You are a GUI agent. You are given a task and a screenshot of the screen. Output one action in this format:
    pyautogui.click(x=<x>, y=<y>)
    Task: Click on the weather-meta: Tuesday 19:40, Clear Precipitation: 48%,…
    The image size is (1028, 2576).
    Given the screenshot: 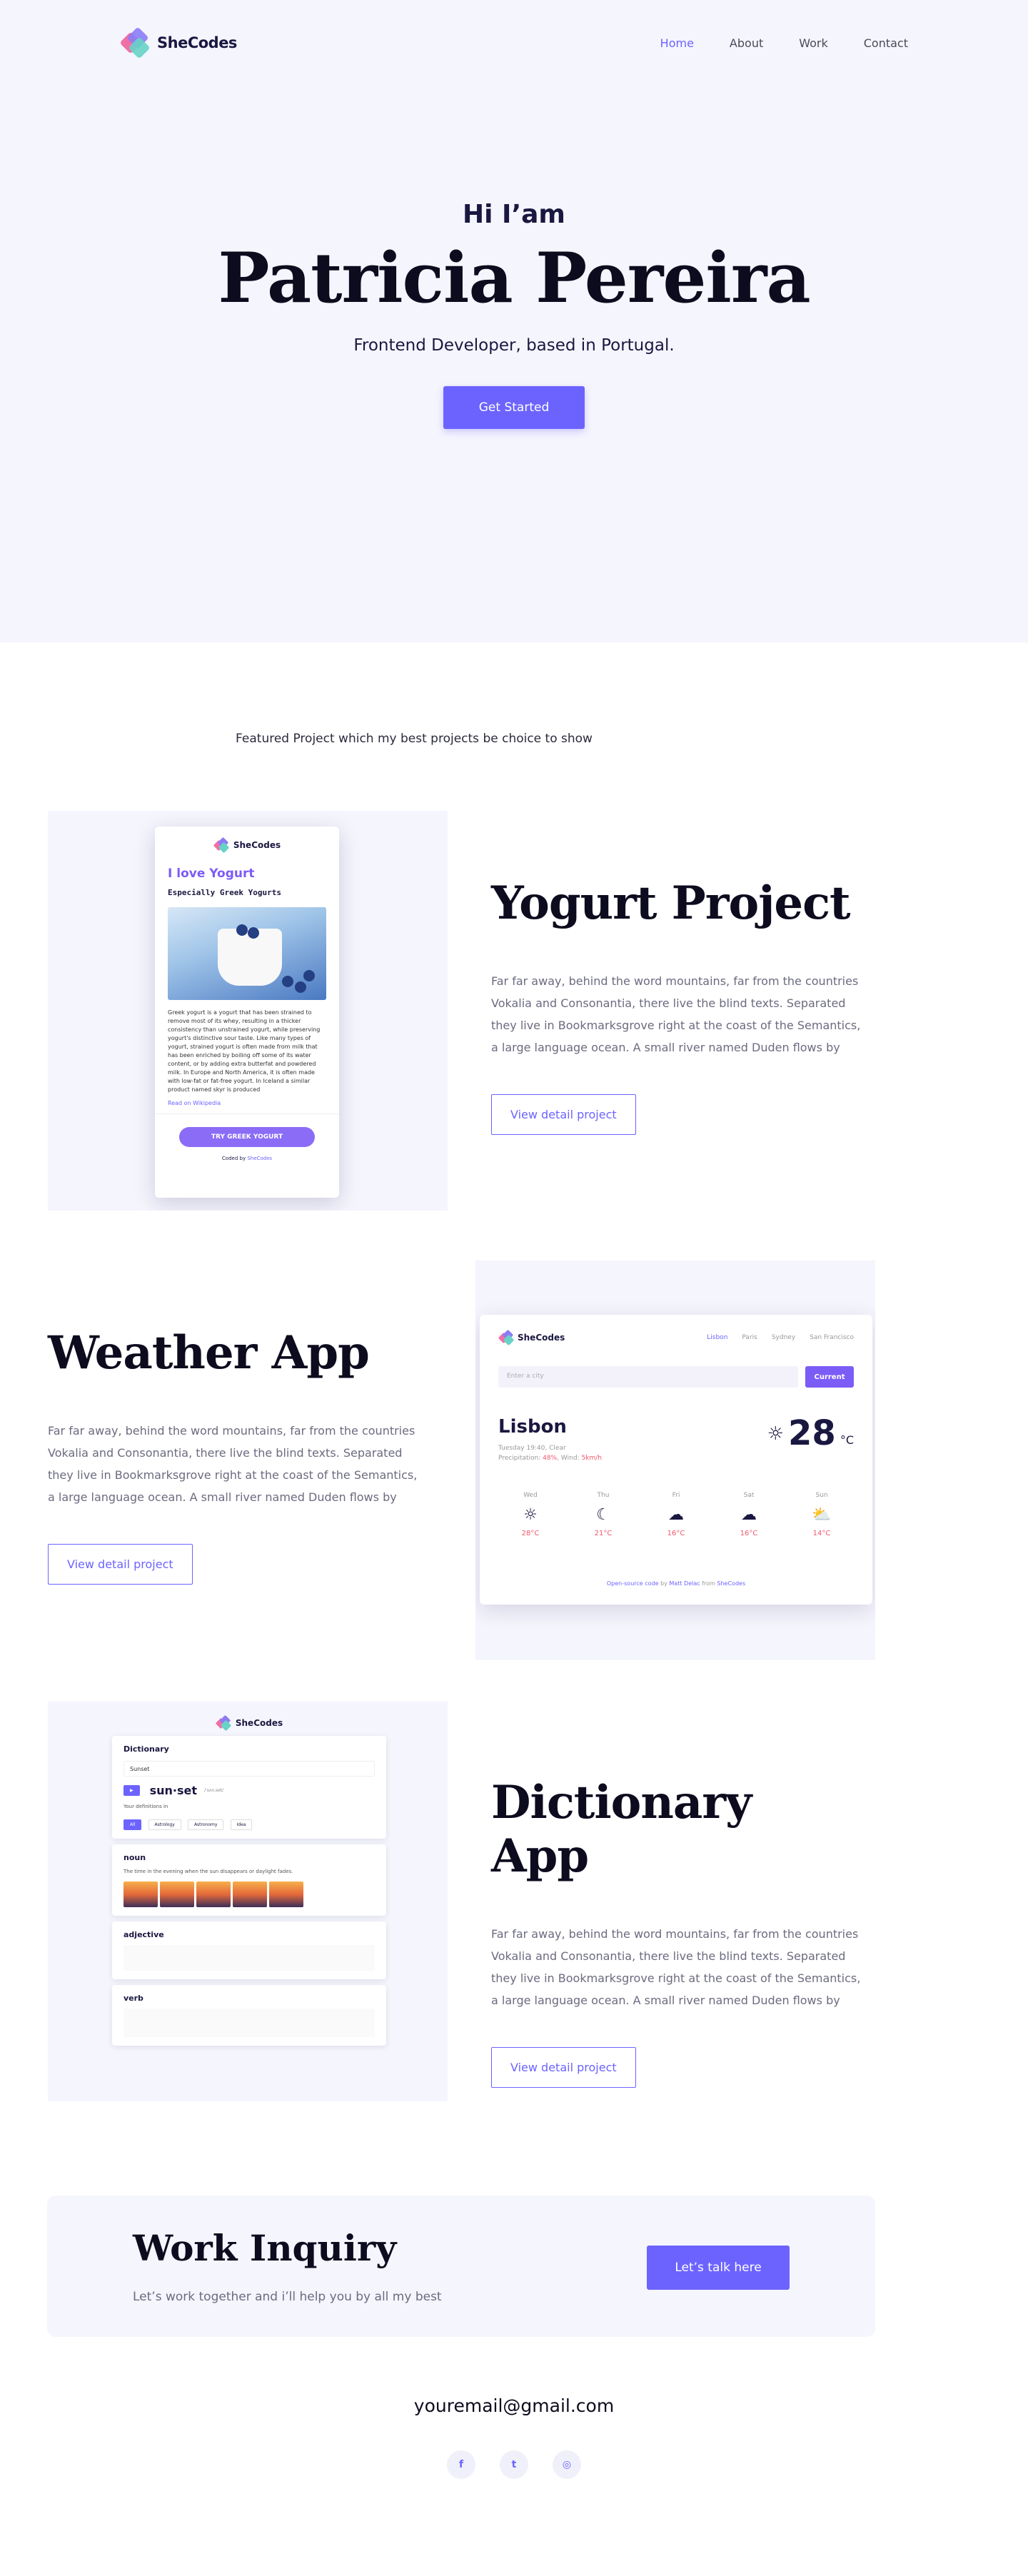 What is the action you would take?
    pyautogui.click(x=550, y=1453)
    